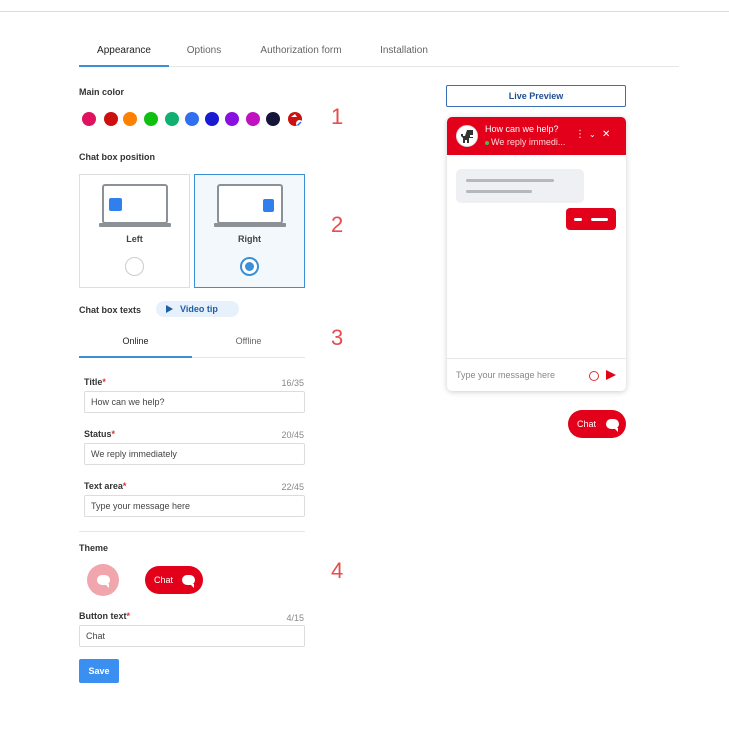 This screenshot has width=729, height=734. I want to click on emoji-icon, so click(594, 376).